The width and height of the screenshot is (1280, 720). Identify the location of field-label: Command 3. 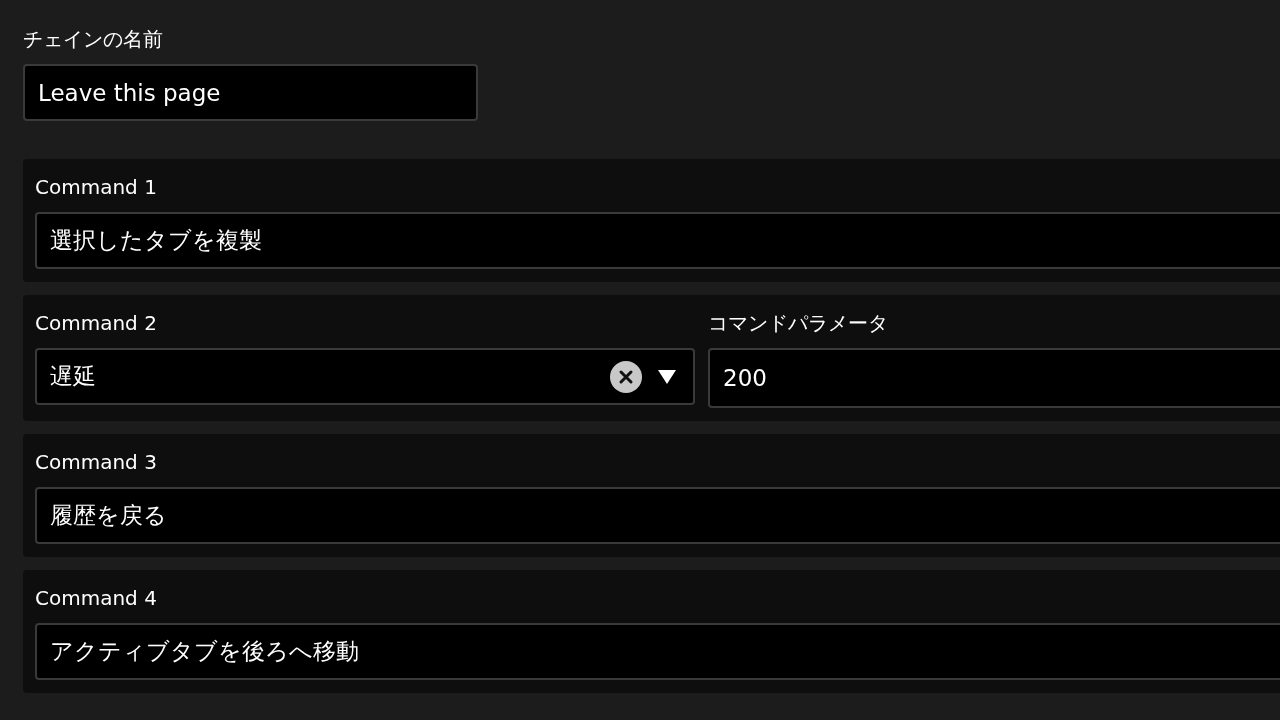
(96, 462).